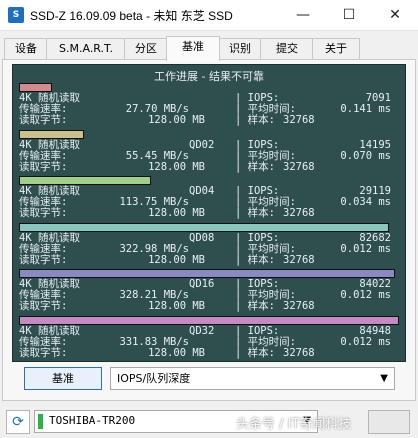 This screenshot has width=418, height=438. I want to click on result-qd: QD16, so click(202, 284).